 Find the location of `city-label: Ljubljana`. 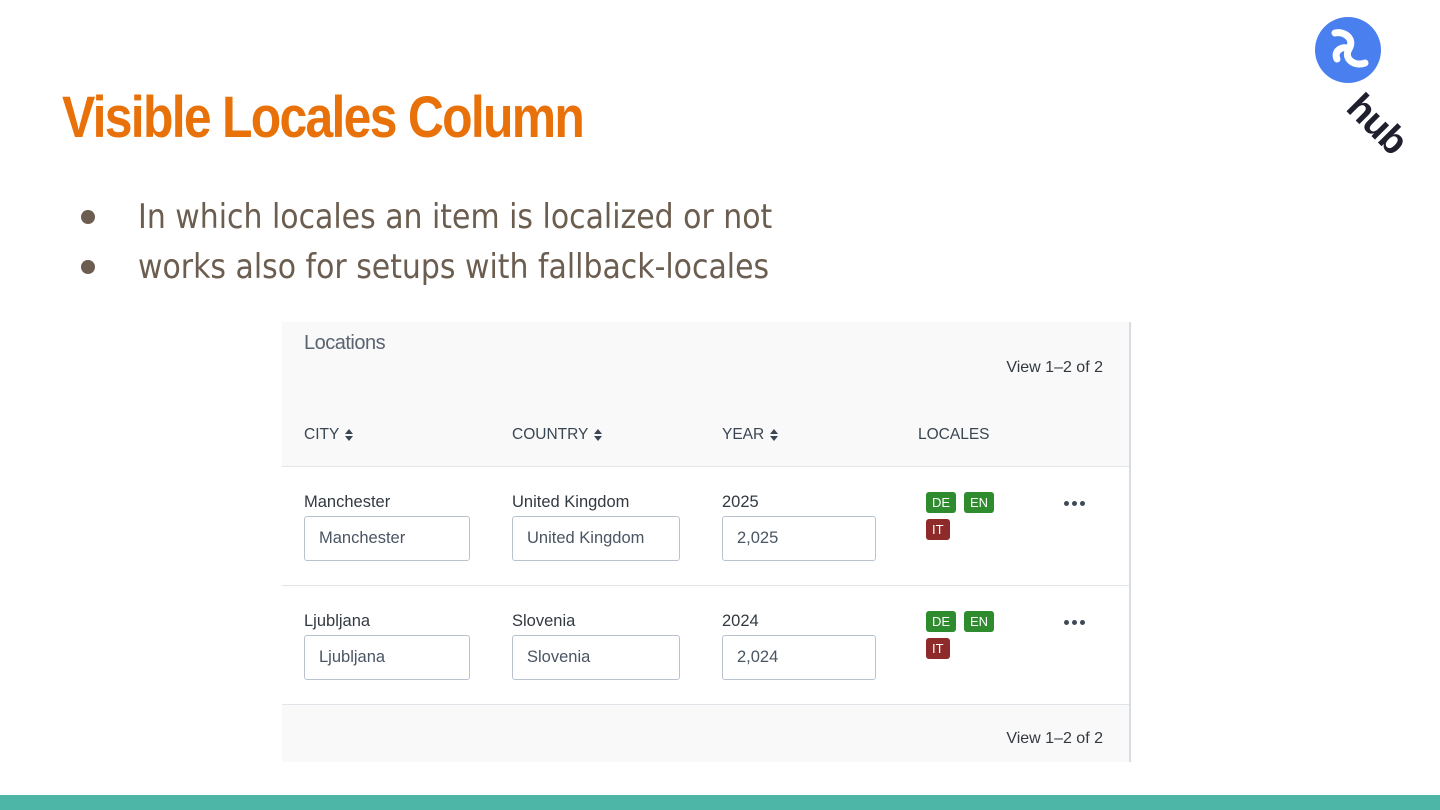

city-label: Ljubljana is located at coordinates (337, 621).